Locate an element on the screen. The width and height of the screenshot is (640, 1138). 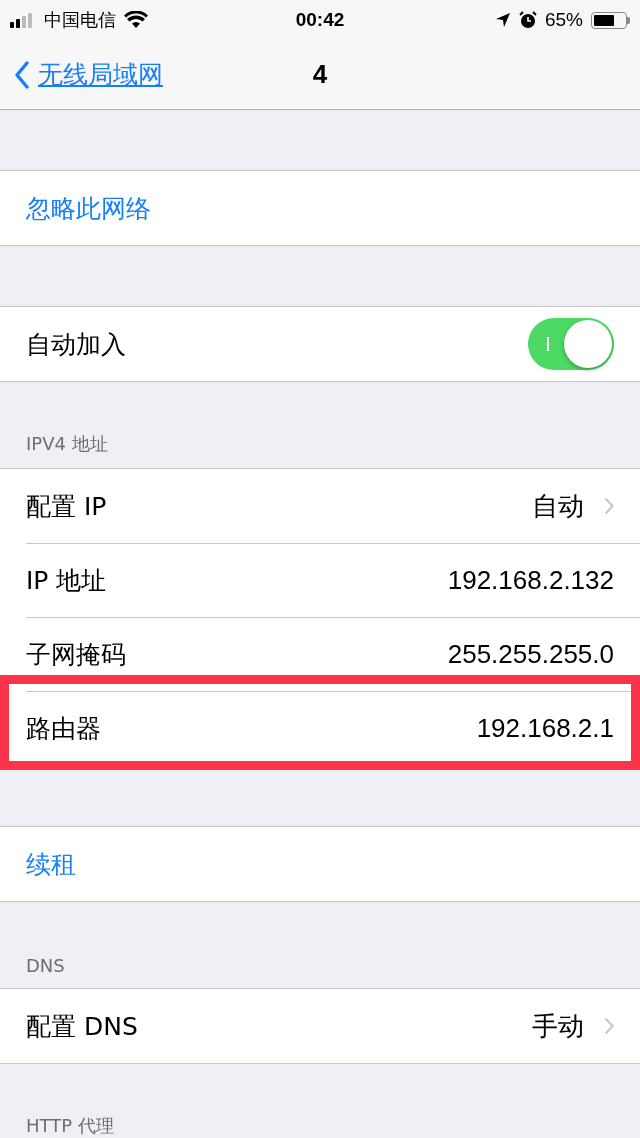
row-label: 配置 DNS is located at coordinates (82, 1026).